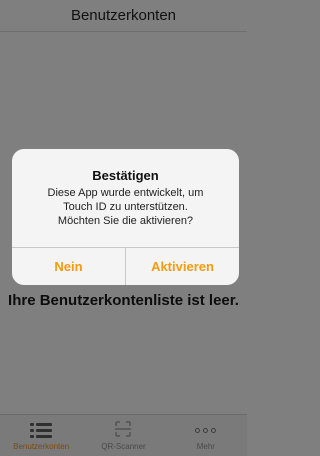 This screenshot has height=456, width=320. What do you see at coordinates (125, 221) in the screenshot?
I see `dialog-message-line: Möchten Sie die aktivieren?` at bounding box center [125, 221].